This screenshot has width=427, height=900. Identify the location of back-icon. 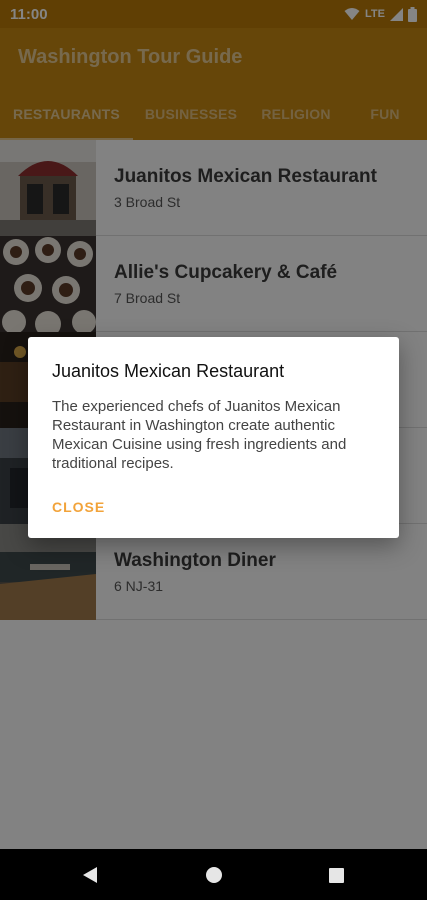
(90, 875).